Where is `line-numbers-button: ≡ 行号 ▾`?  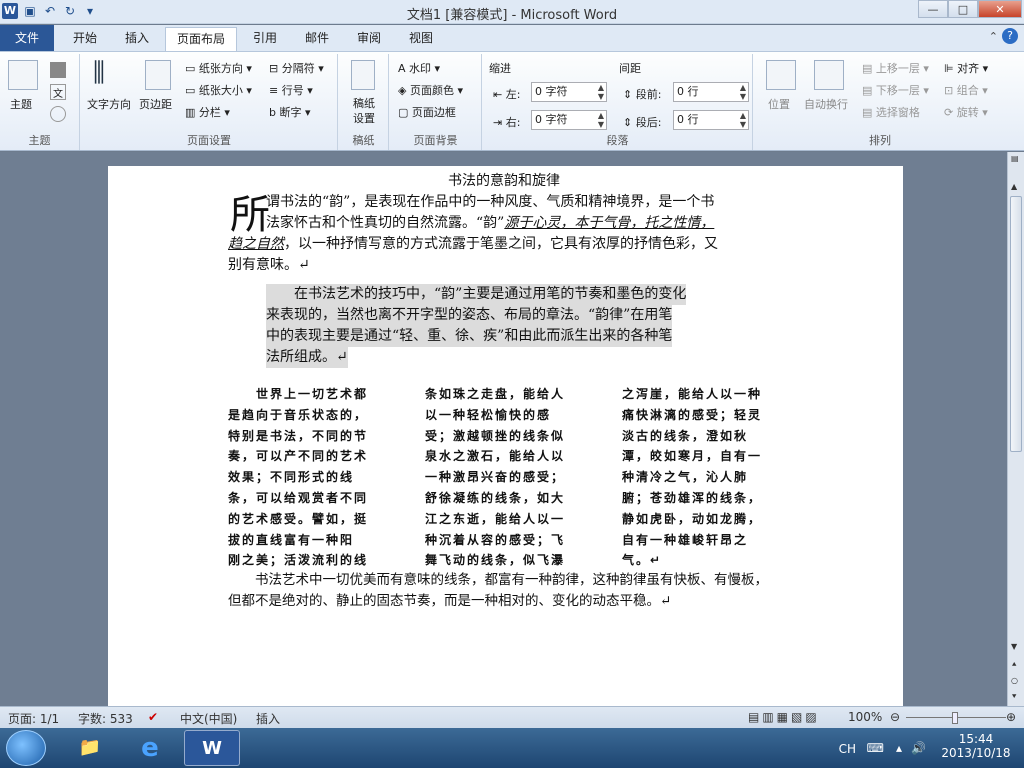
line-numbers-button: ≡ 行号 ▾ is located at coordinates (291, 90).